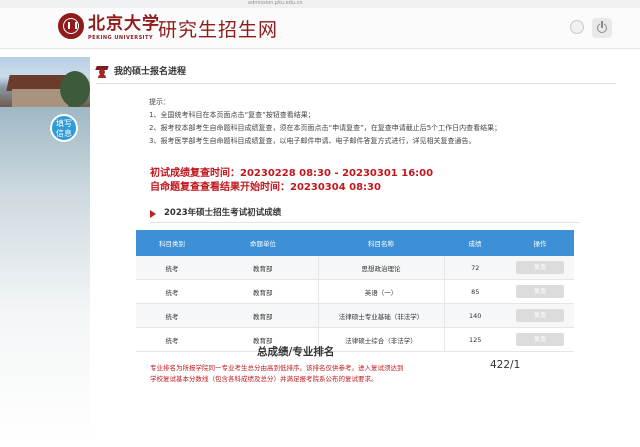  I want to click on cell-subject: 法律硕士专业基础（非法学）, so click(381, 315).